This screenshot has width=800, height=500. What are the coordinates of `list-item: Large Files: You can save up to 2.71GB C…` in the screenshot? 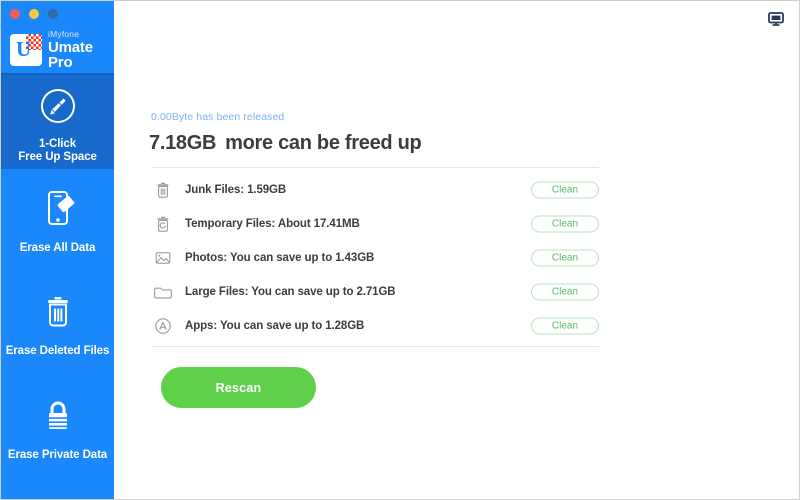 It's located at (375, 292).